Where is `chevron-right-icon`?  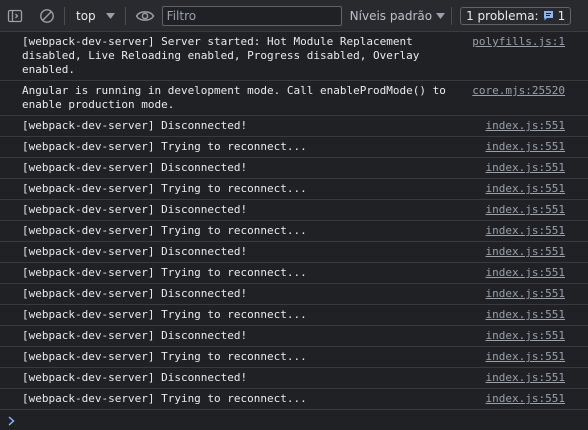
chevron-right-icon is located at coordinates (11, 421).